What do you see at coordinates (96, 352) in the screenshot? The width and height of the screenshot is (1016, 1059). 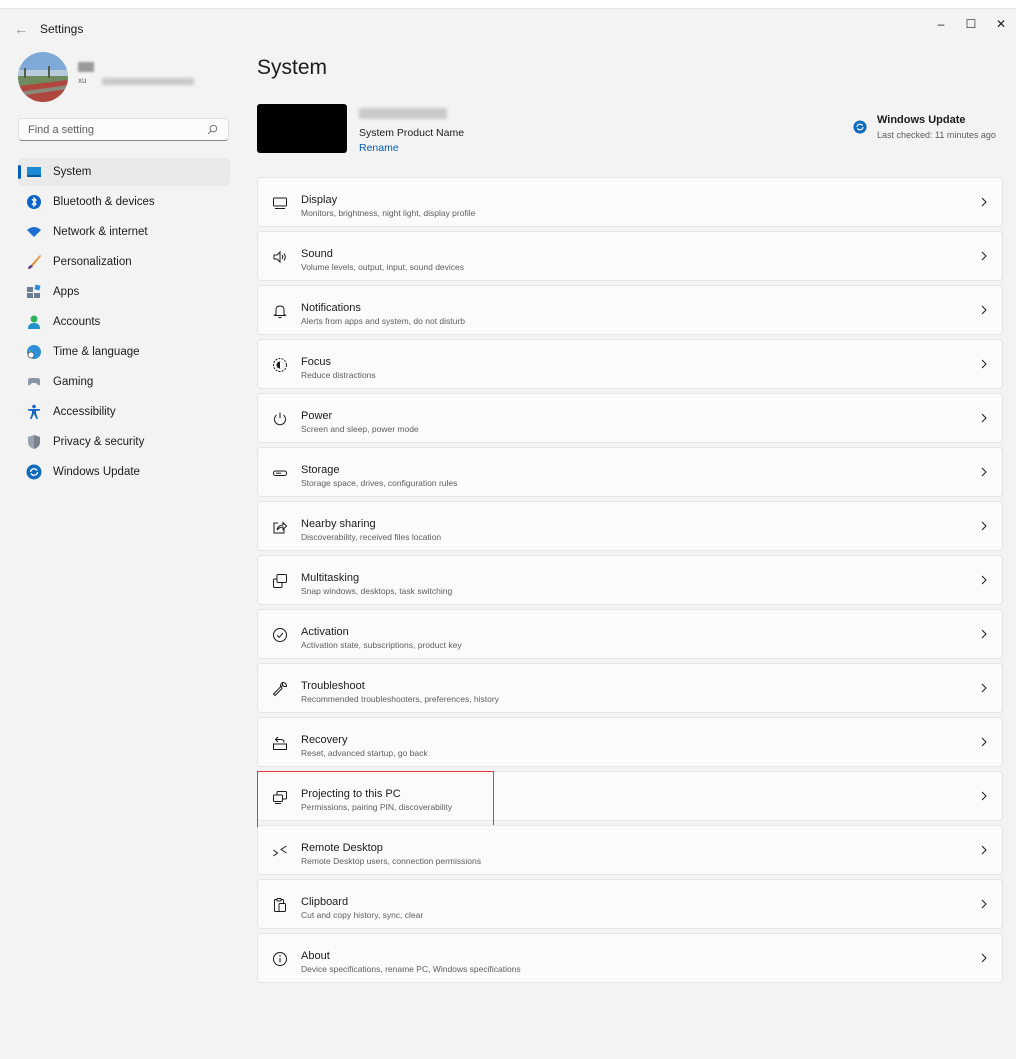 I see `sidebar-item-label: Time & language` at bounding box center [96, 352].